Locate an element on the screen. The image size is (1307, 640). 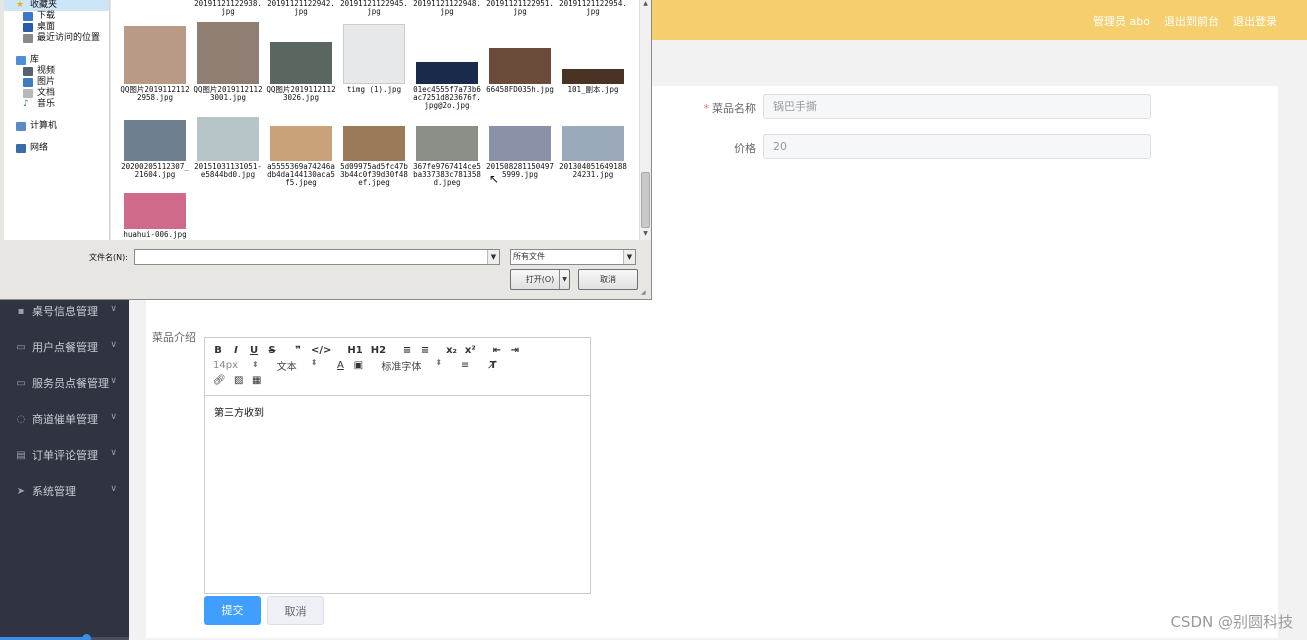
font-color-icon: A is located at coordinates (340, 365).